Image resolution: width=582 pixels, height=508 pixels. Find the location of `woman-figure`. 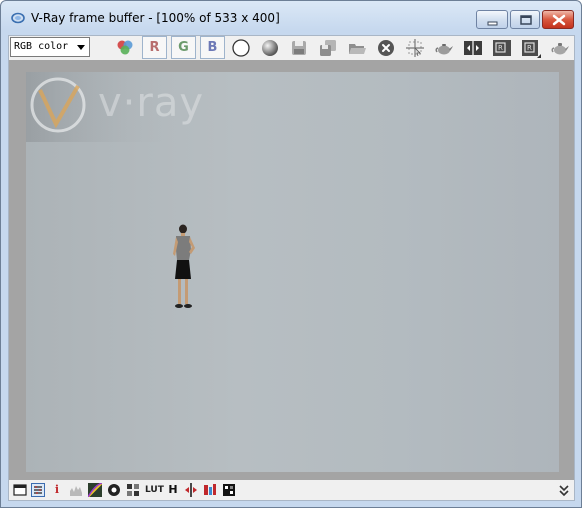

woman-figure is located at coordinates (184, 266).